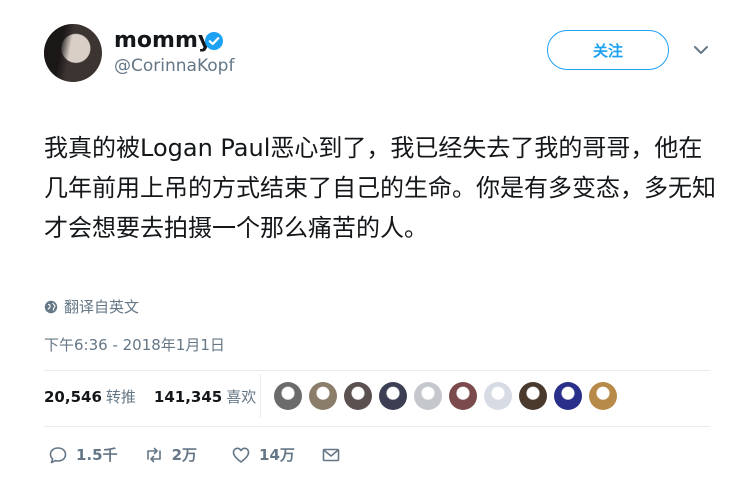 The image size is (750, 484). Describe the element at coordinates (134, 344) in the screenshot. I see `timestamp: 下午6:36 - 2018年1月1日` at that location.